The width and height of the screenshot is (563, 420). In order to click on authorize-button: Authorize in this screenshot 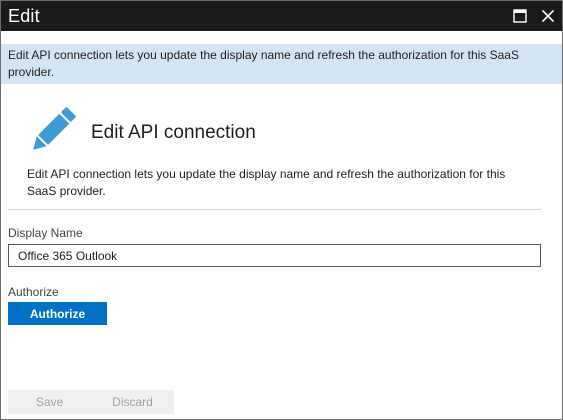, I will do `click(57, 313)`.